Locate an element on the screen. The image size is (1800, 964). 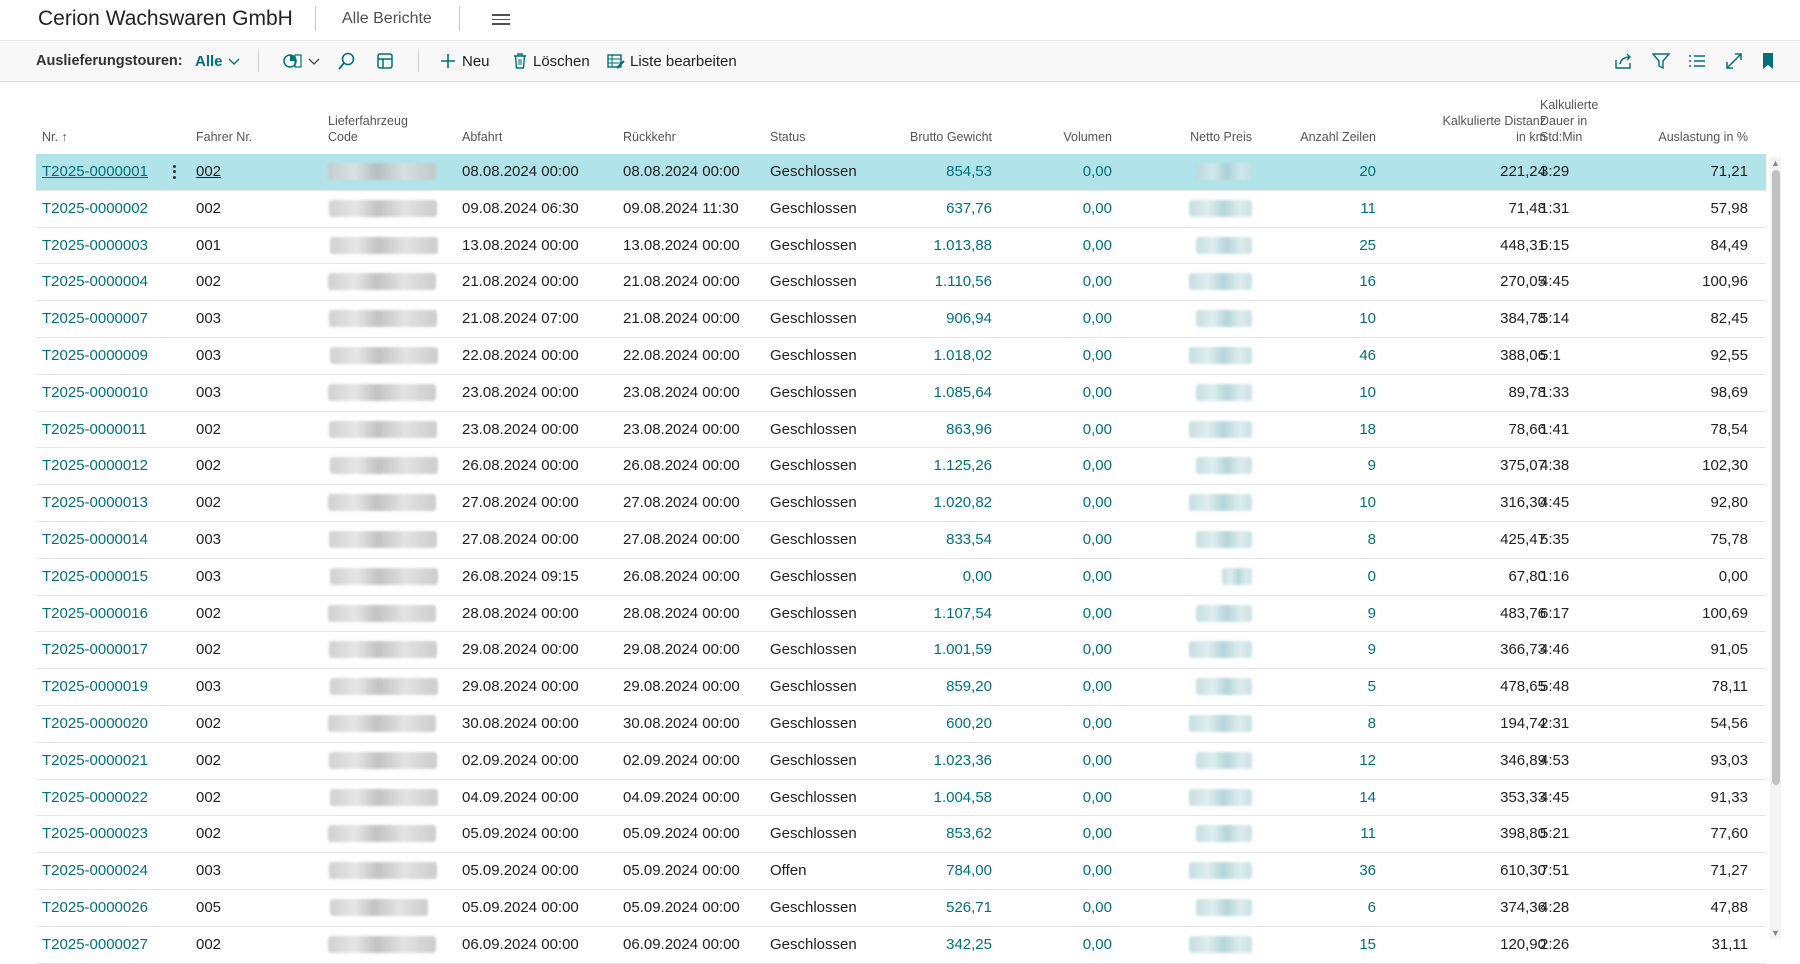
col-header-nr: Nr. ↑ is located at coordinates (55, 137).